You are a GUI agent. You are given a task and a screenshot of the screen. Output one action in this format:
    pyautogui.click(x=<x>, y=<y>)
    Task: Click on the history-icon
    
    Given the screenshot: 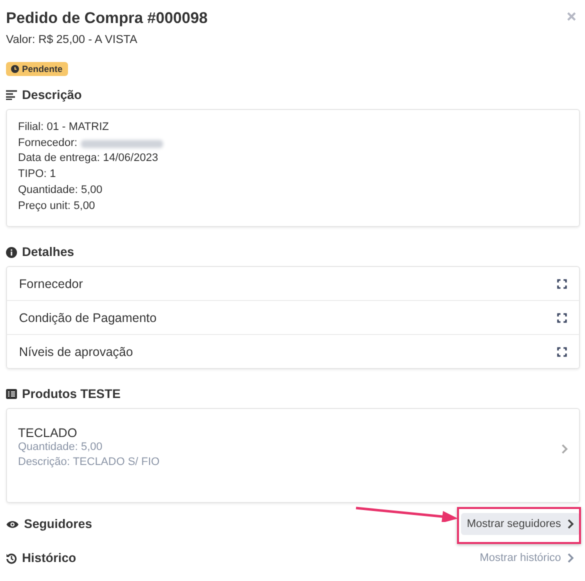 What is the action you would take?
    pyautogui.click(x=11, y=558)
    